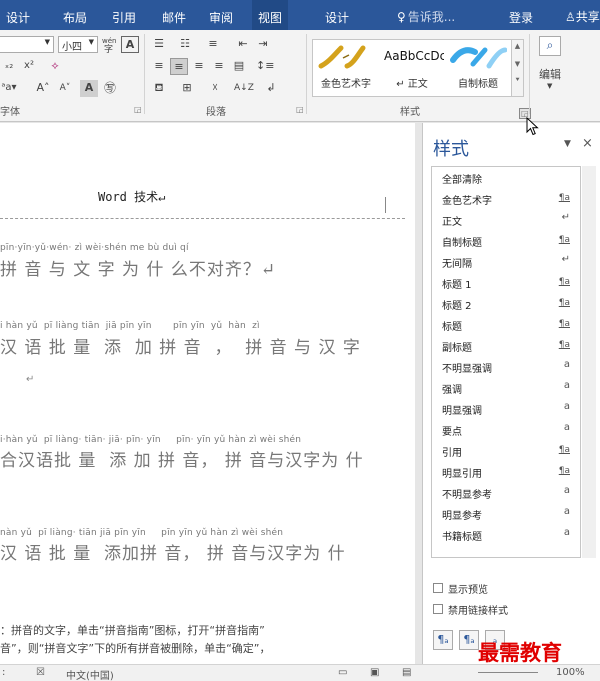  Describe the element at coordinates (337, 17) in the screenshot. I see `tab-context-design: 设计` at that location.